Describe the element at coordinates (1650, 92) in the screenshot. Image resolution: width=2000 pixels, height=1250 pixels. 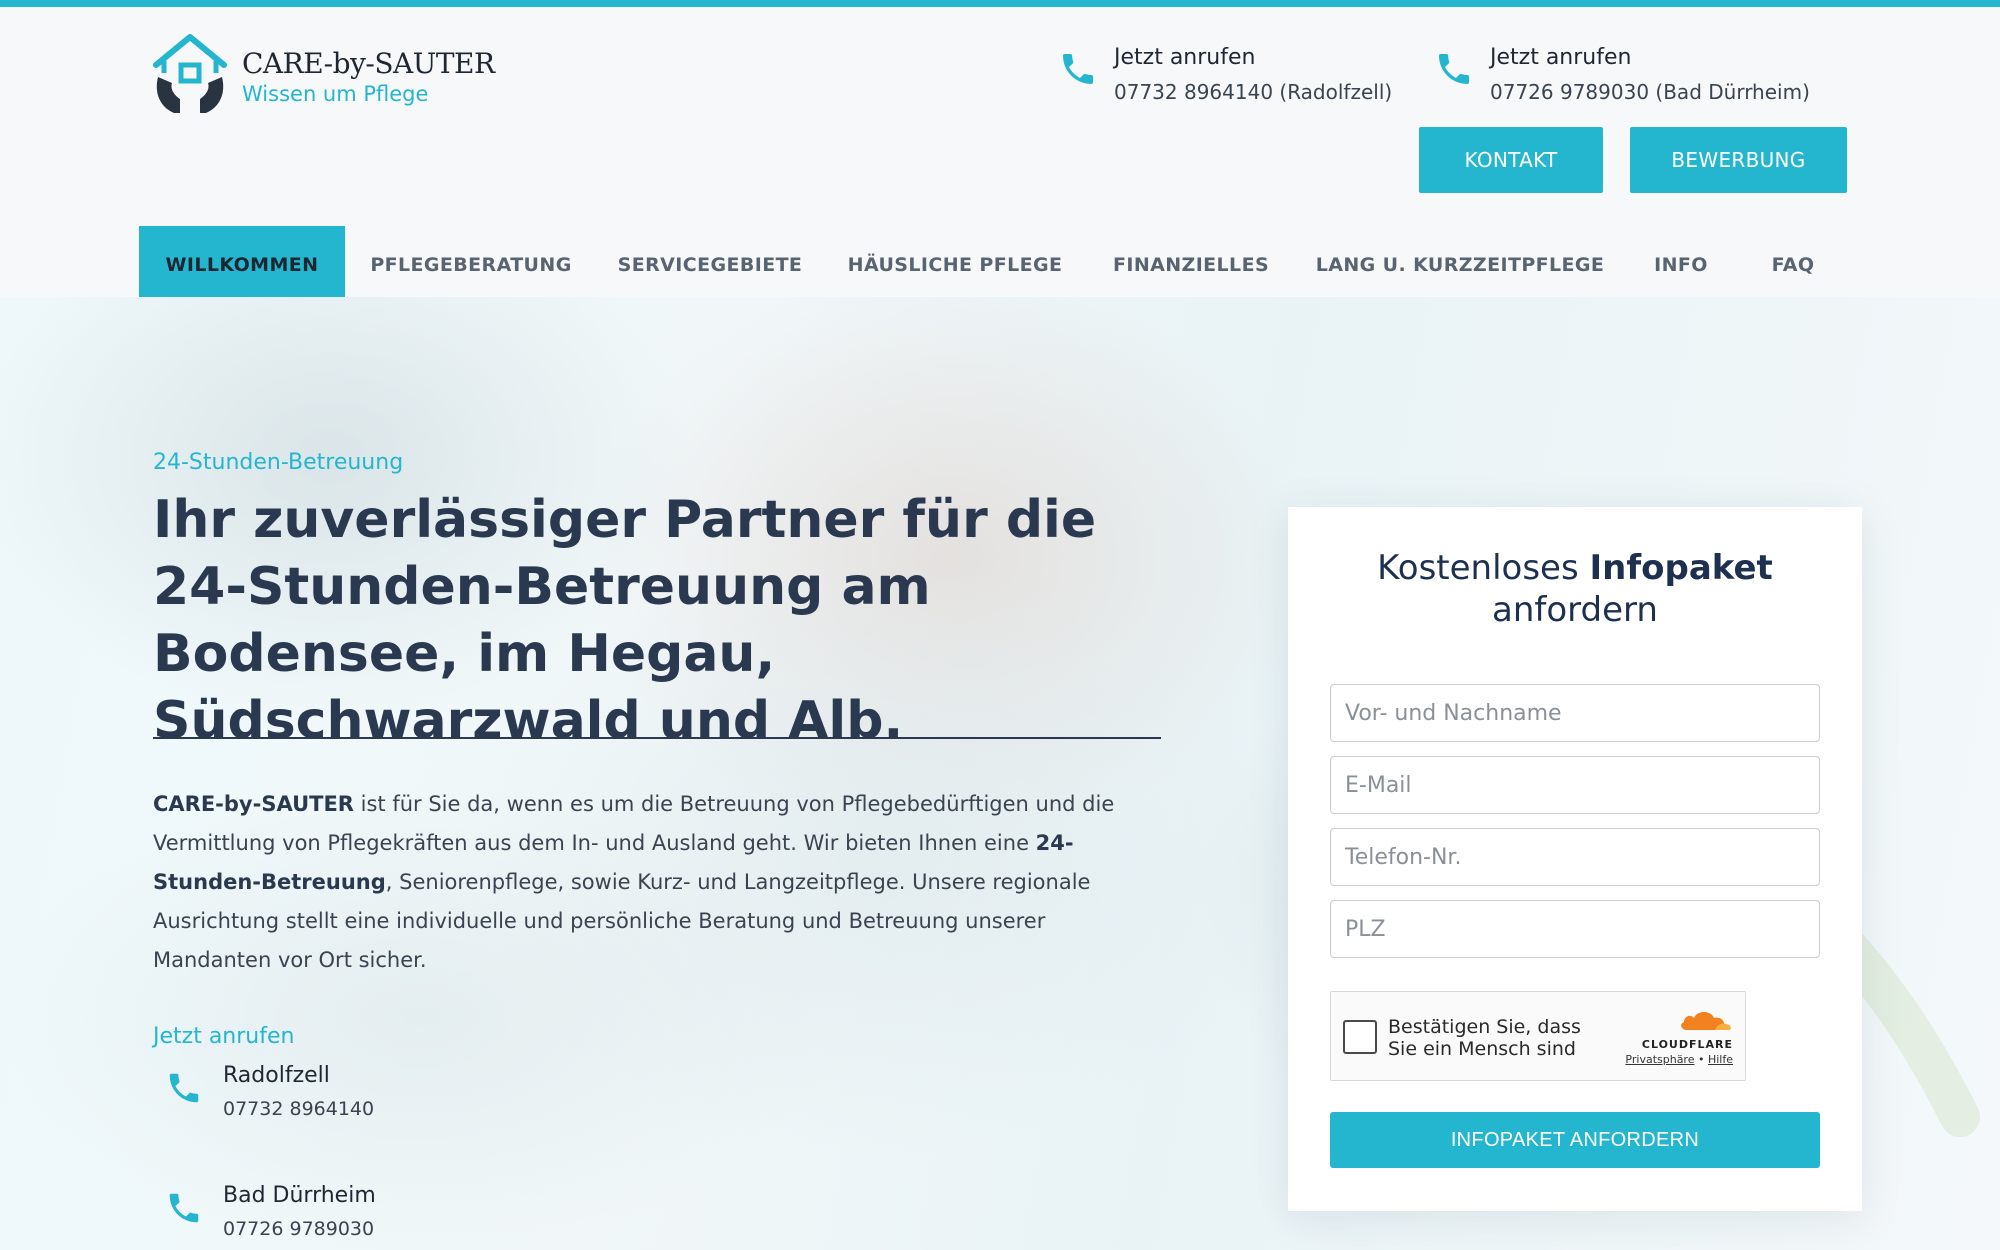
I see `contact-number: 07726 9789030 (Bad Dürrheim)` at that location.